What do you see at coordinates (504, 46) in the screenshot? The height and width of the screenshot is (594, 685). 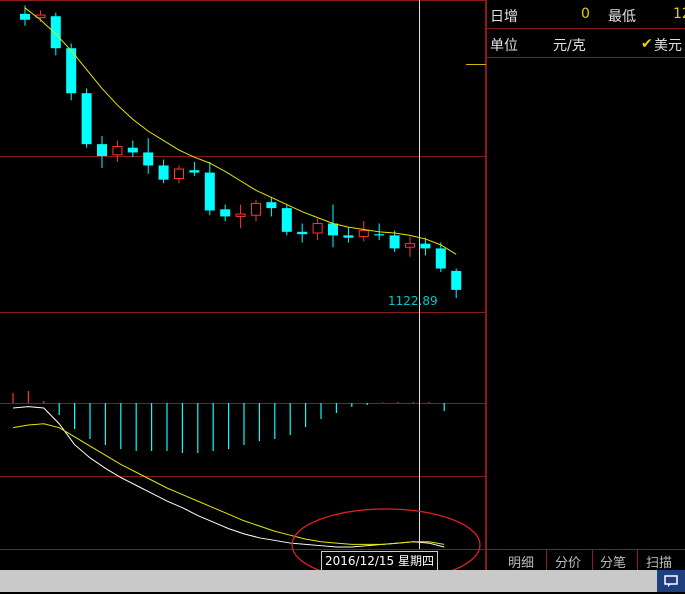 I see `unit-label: 单位` at bounding box center [504, 46].